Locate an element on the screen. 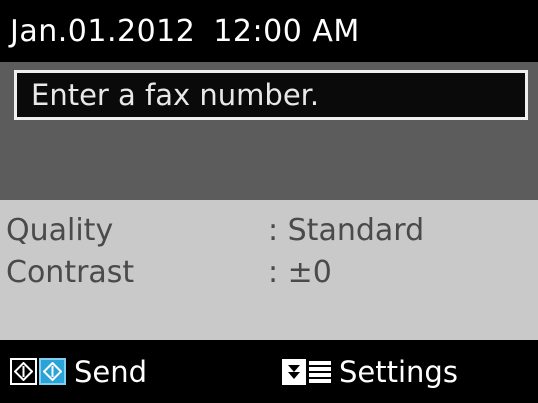  send-label: Send is located at coordinates (111, 371).